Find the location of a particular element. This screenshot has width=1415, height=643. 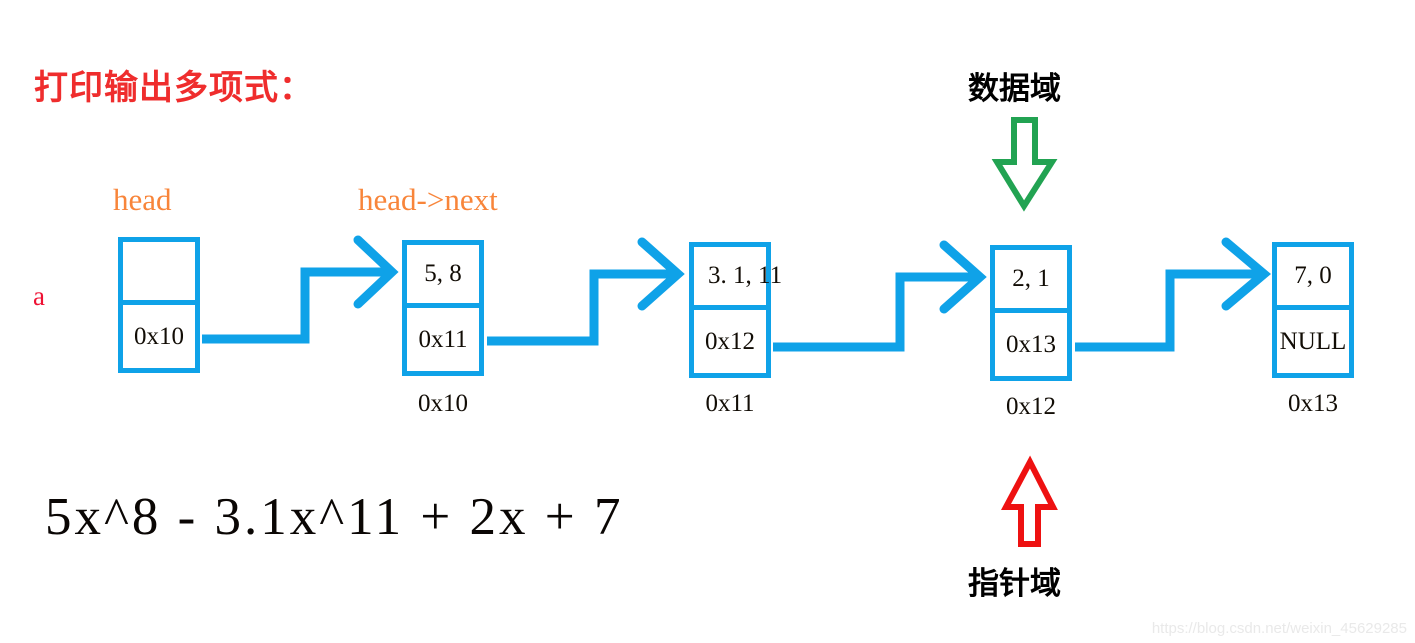

node-address-caption: 0x10 is located at coordinates (443, 403).